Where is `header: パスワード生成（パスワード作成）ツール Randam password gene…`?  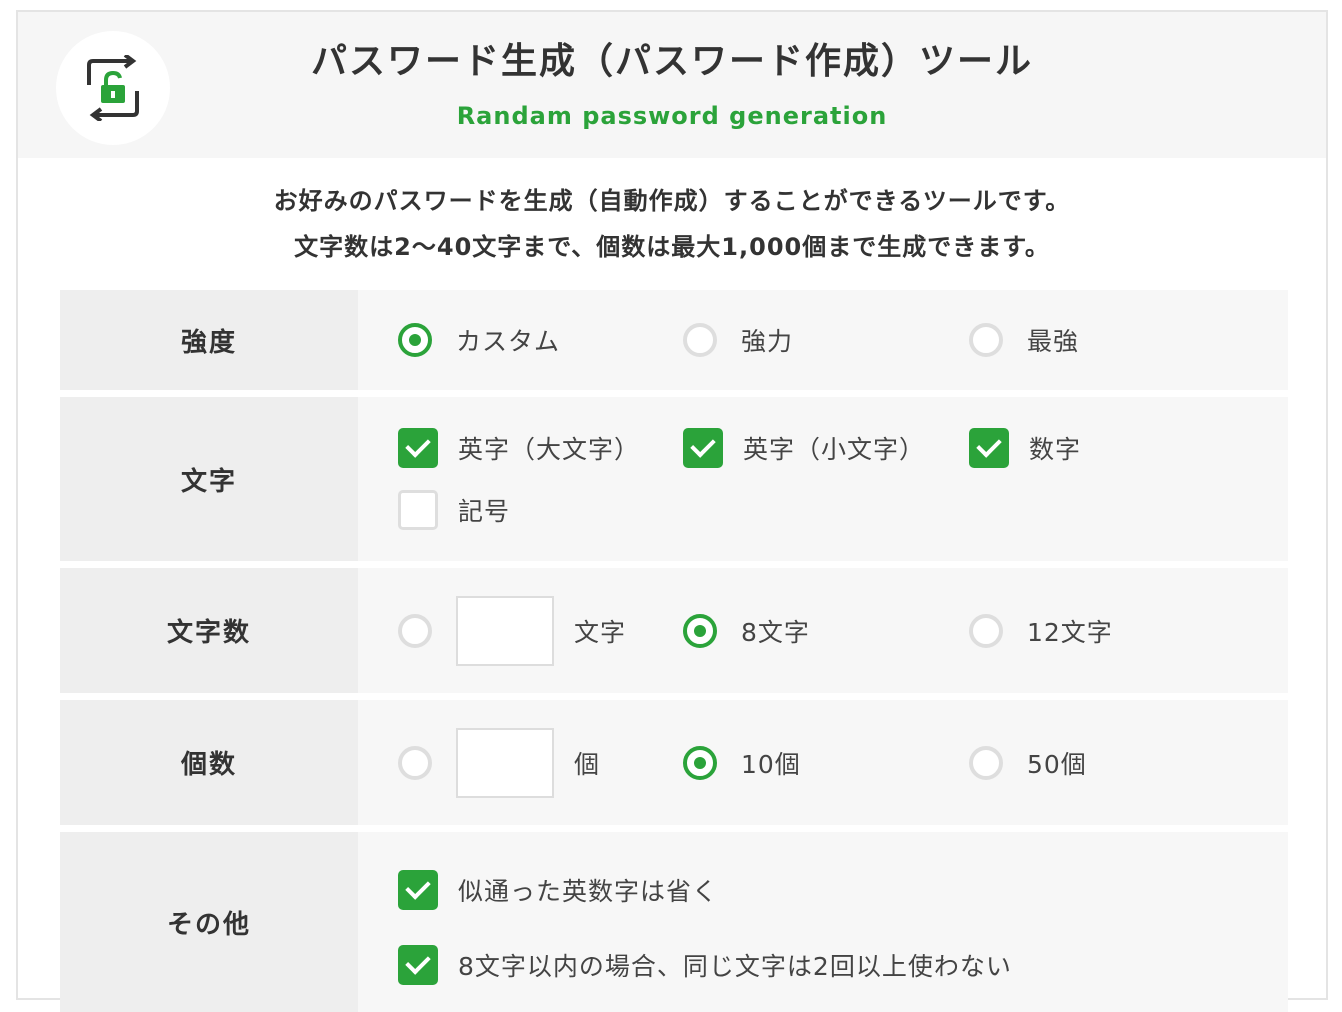
header: パスワード生成（パスワード作成）ツール Randam password gene… is located at coordinates (672, 85).